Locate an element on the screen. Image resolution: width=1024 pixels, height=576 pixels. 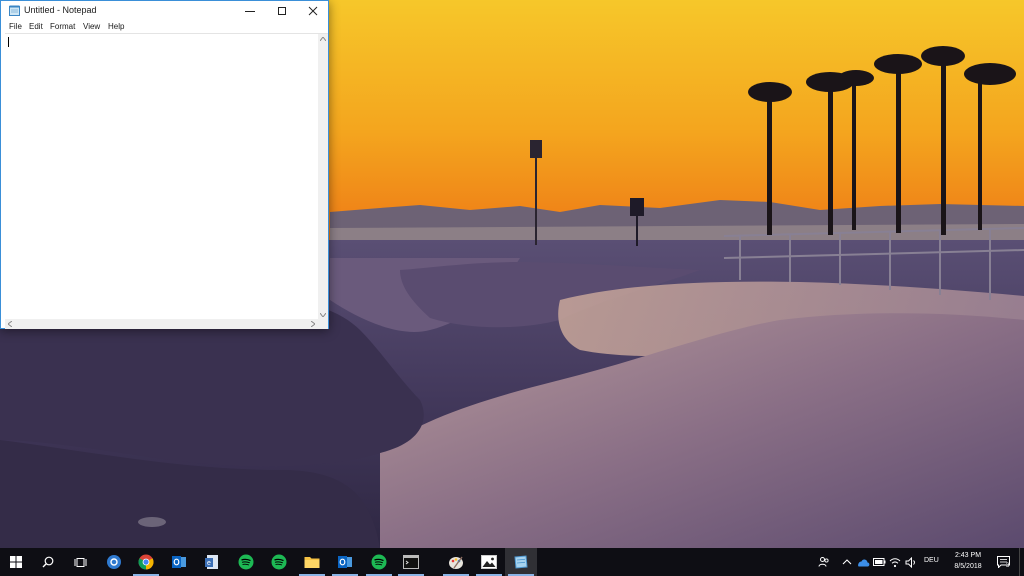
show-hidden-icons-button is located at coordinates (847, 562).